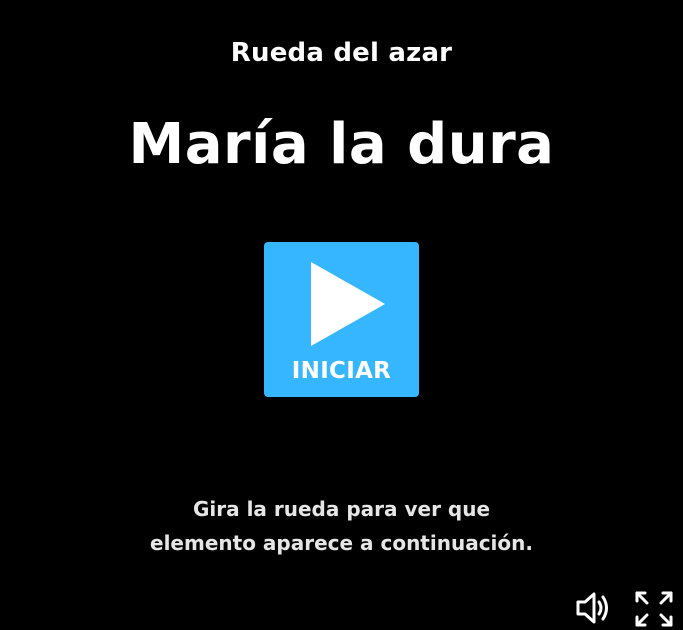 The image size is (683, 630). I want to click on speaker-icon, so click(594, 608).